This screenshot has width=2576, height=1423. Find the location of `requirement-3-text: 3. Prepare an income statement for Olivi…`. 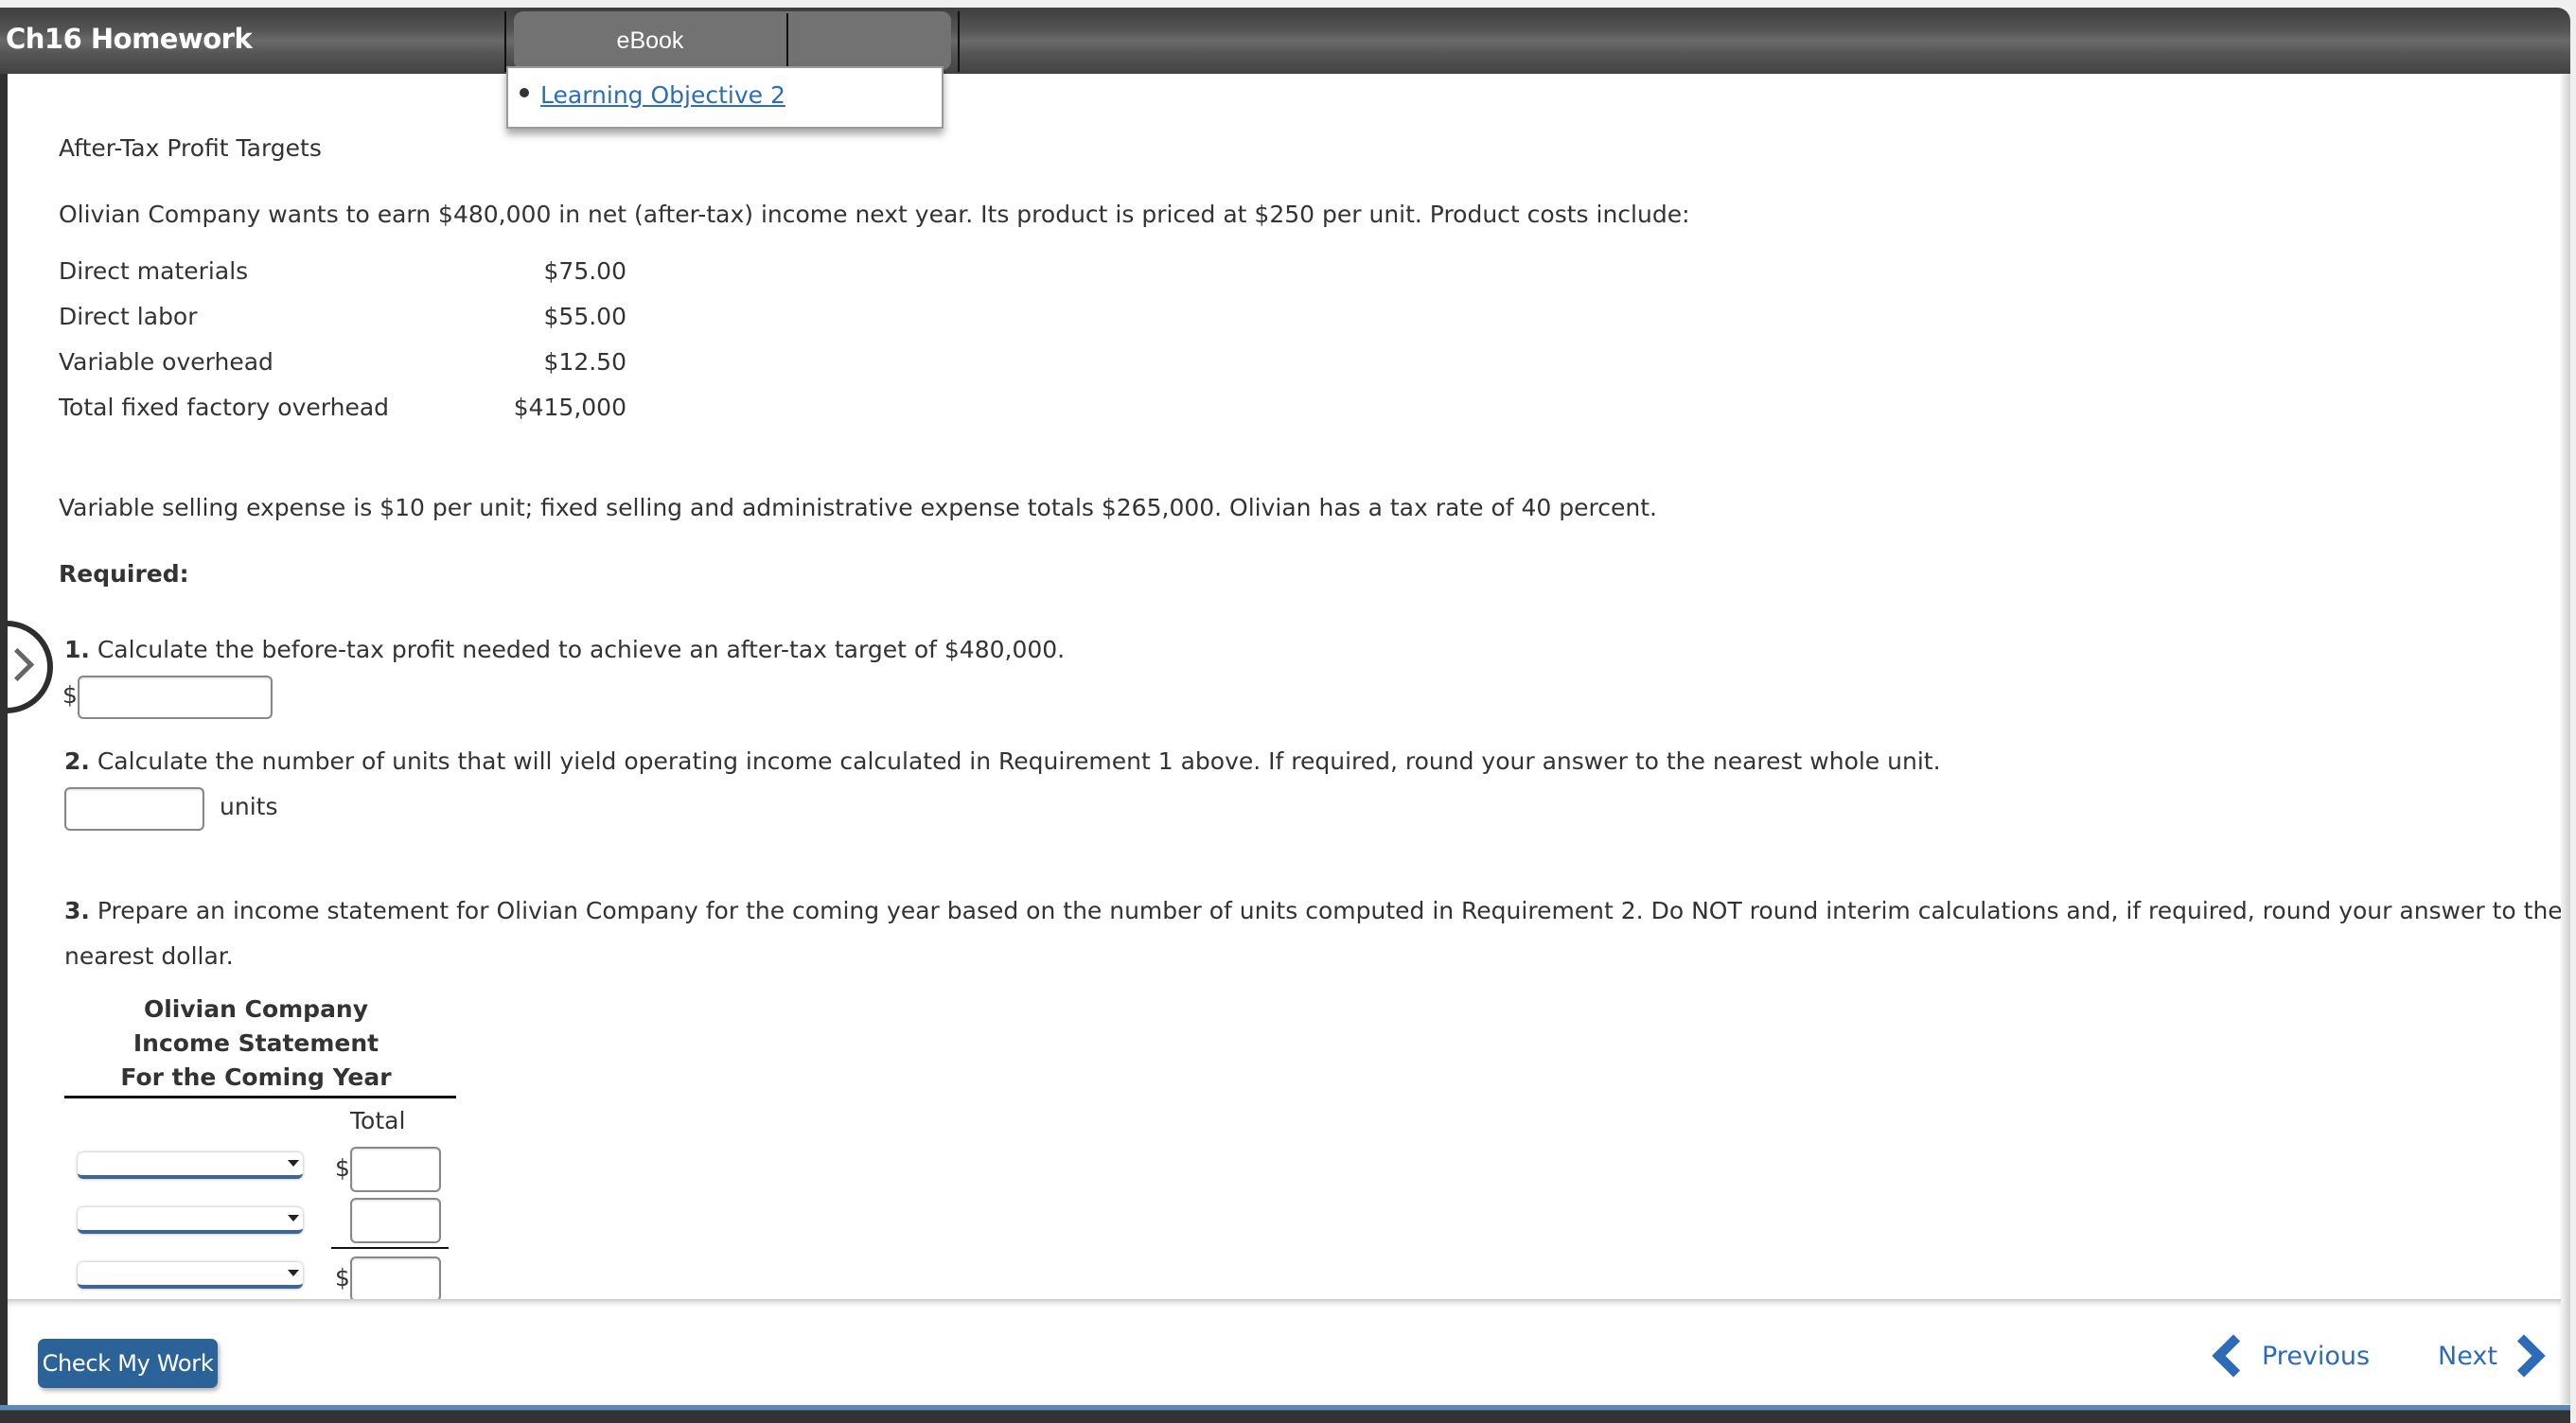

requirement-3-text: 3. Prepare an income statement for Olivi… is located at coordinates (1312, 910).